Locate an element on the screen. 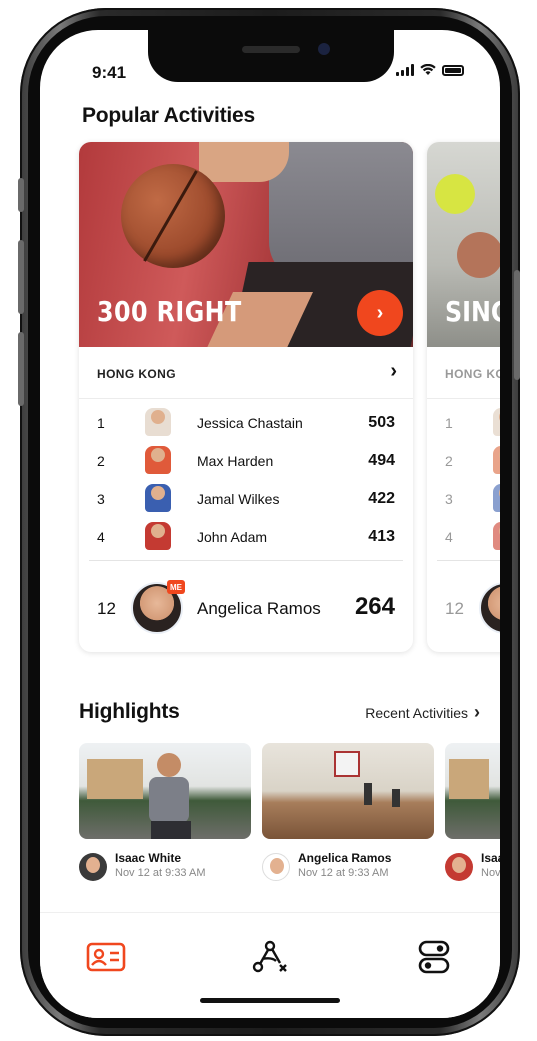 The height and width of the screenshot is (1041, 537). leaderboard-list: 1 2 3 4 is located at coordinates (463, 477).